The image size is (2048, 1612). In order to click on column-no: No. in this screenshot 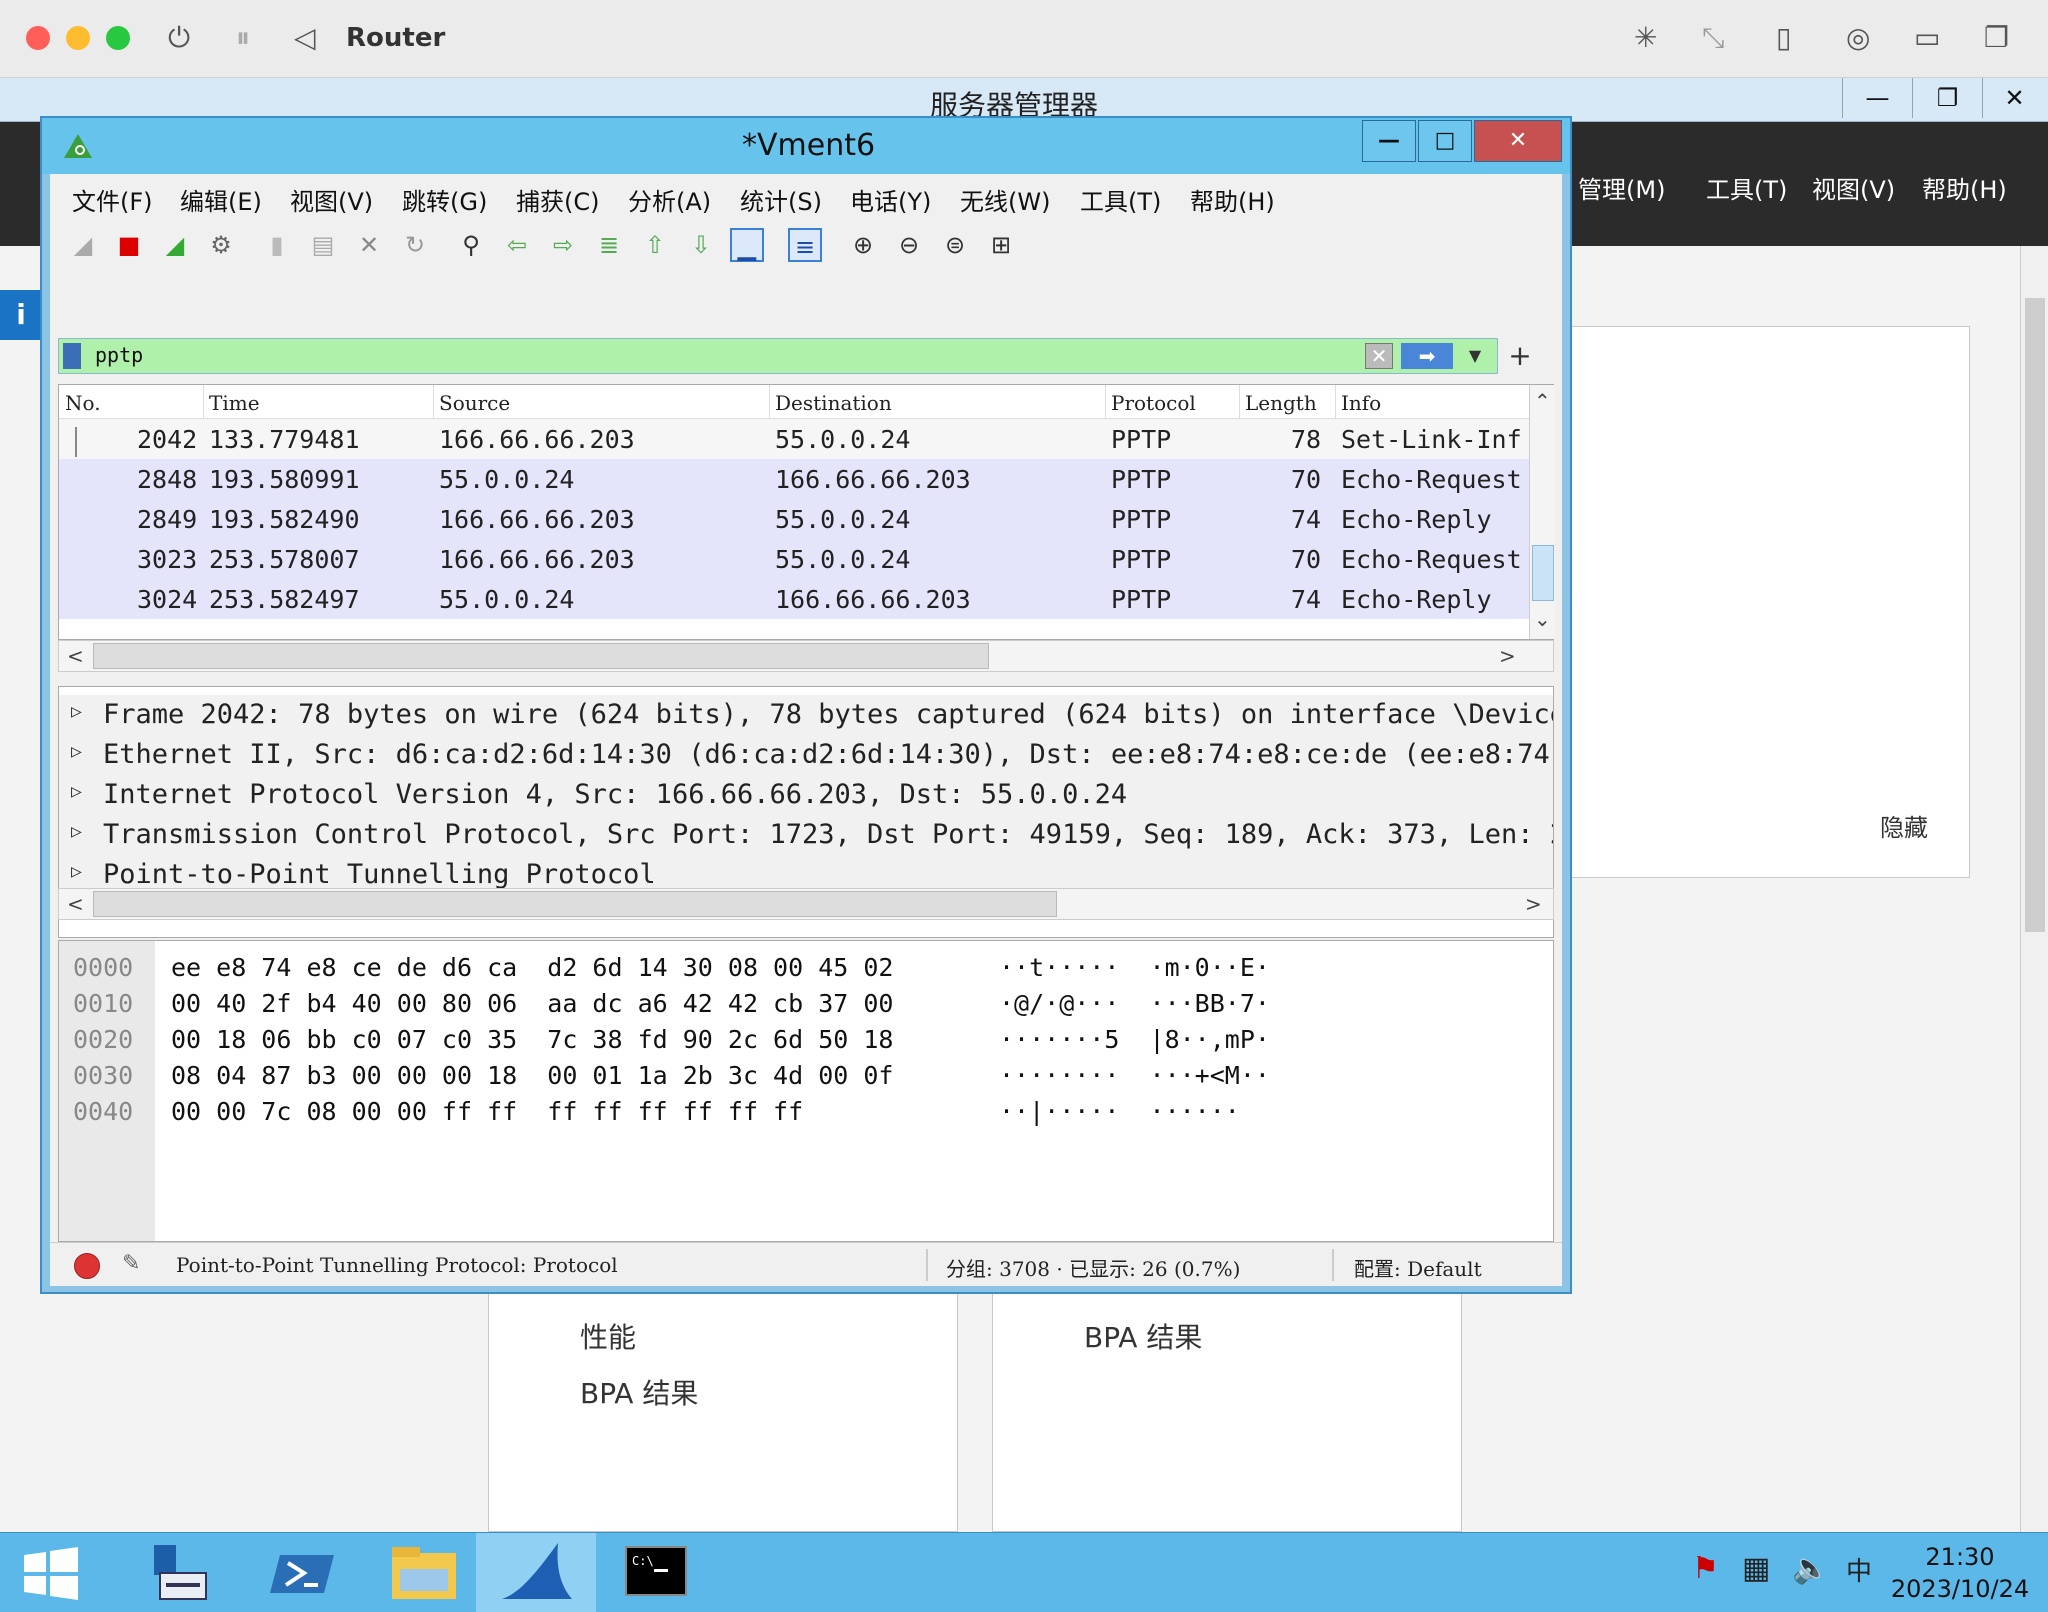, I will do `click(83, 403)`.